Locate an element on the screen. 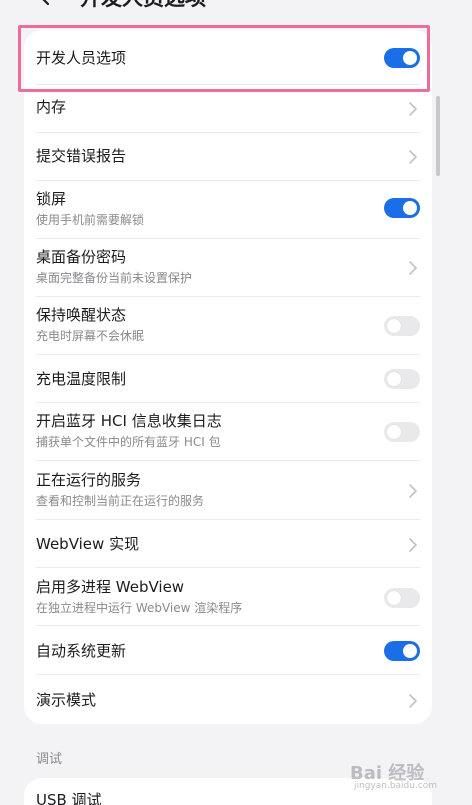  row-title: WebView 实现 is located at coordinates (88, 544).